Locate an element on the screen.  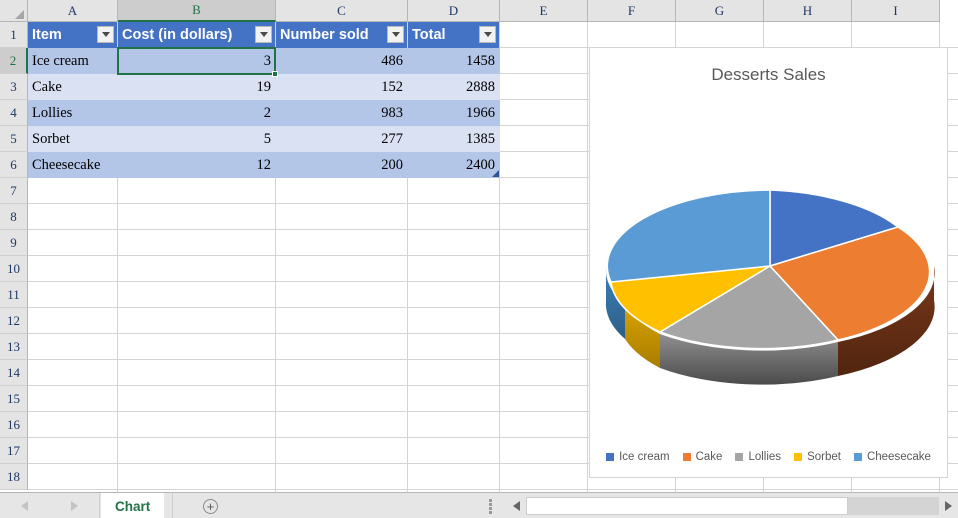
column-header-d-label: D is located at coordinates (453, 10).